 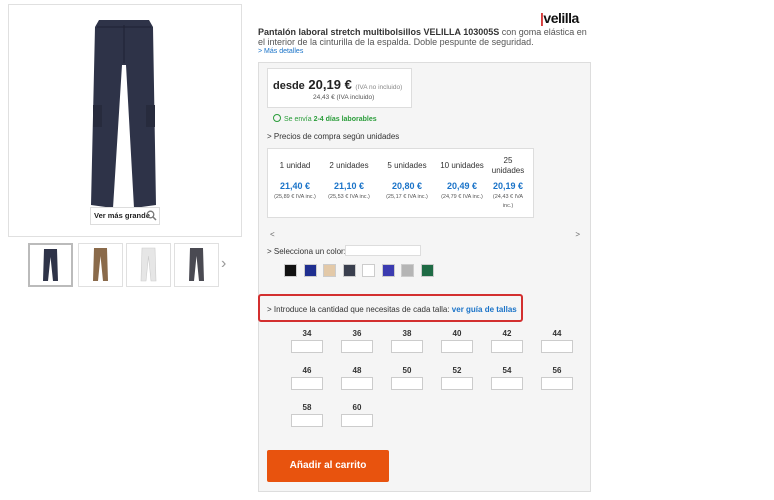 What do you see at coordinates (484, 309) in the screenshot?
I see `size-guide-link: ver guía de tallas` at bounding box center [484, 309].